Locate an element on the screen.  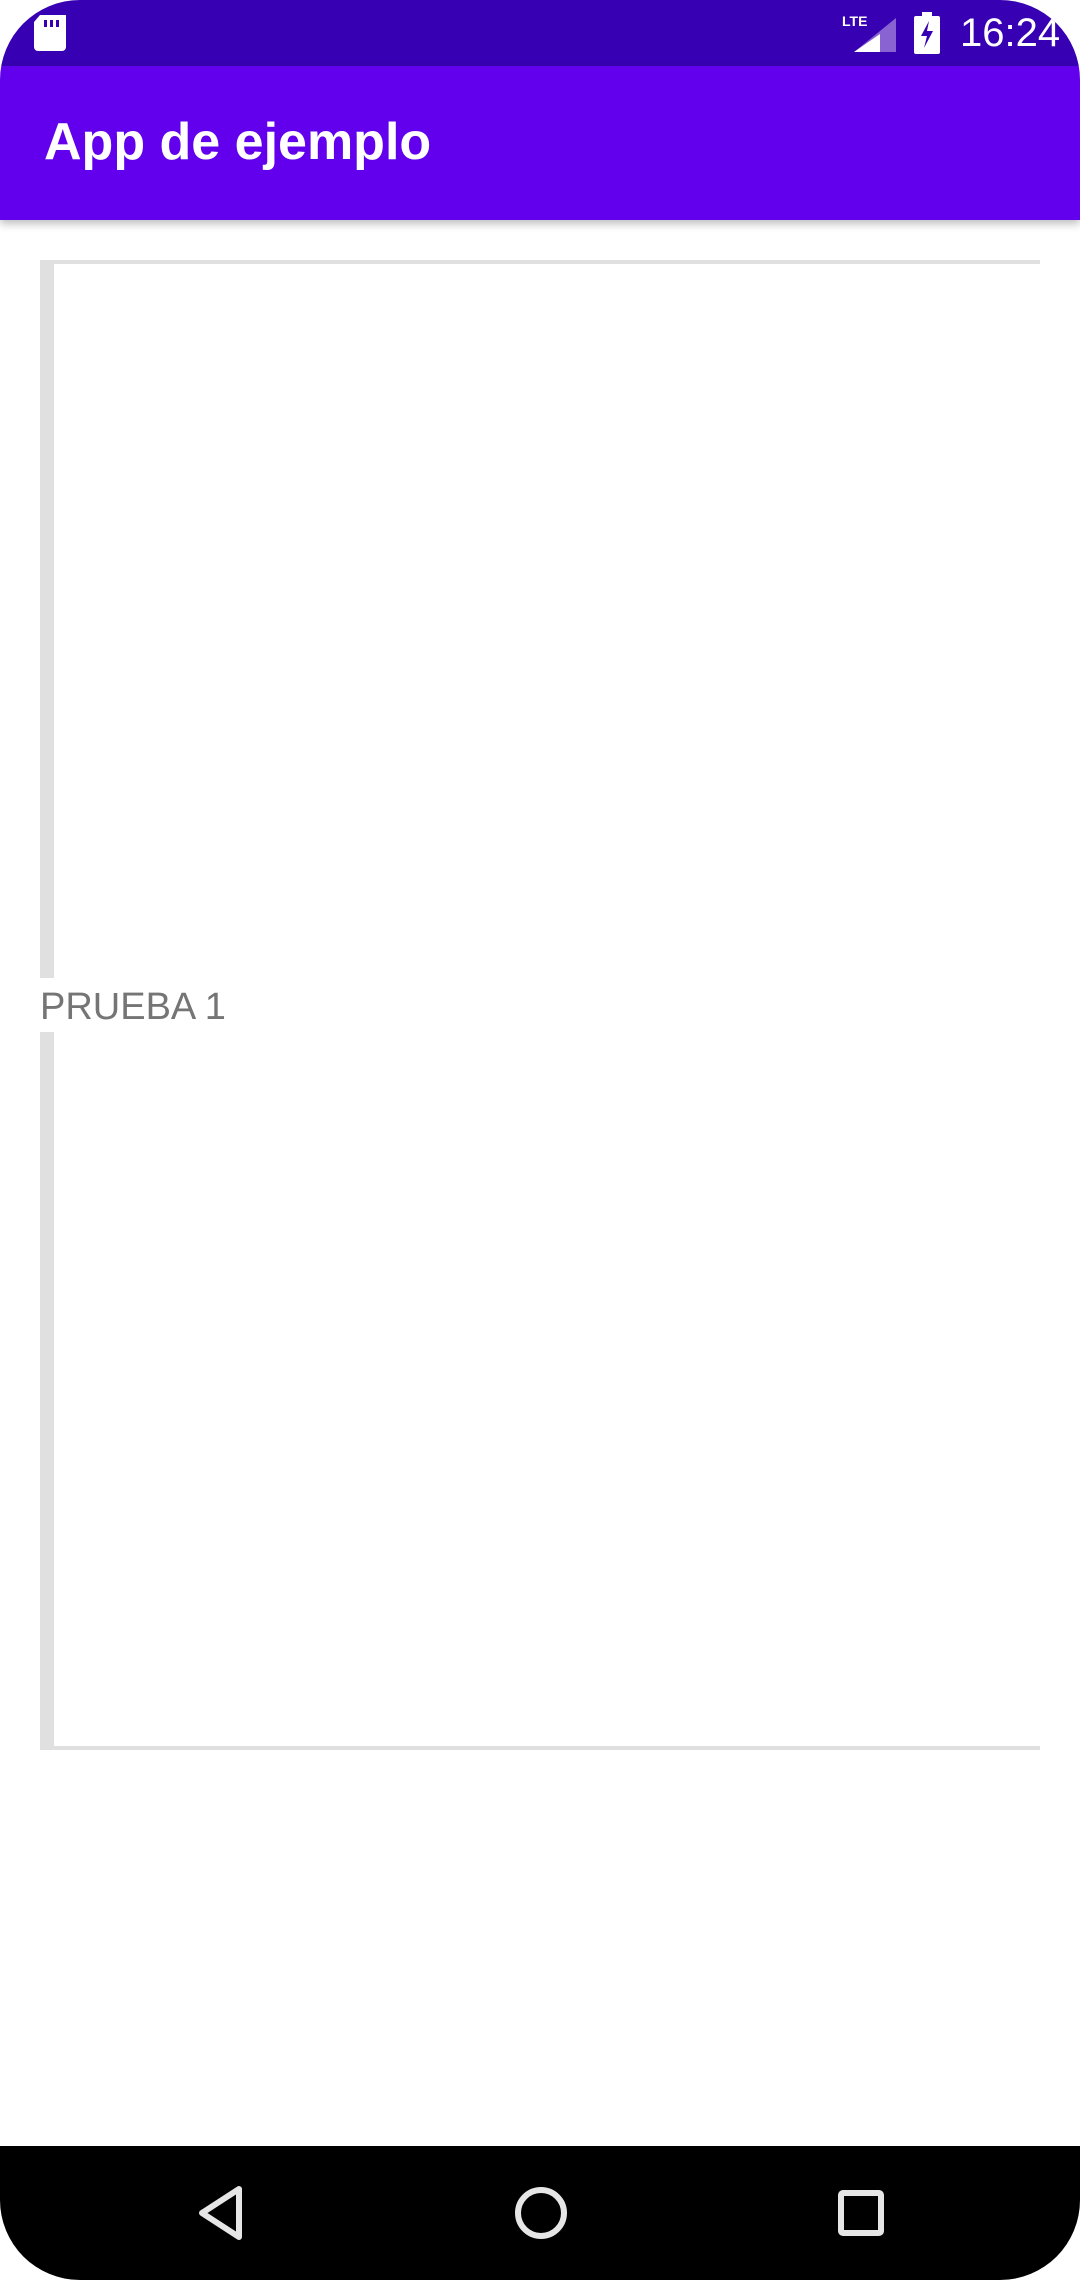
home-icon is located at coordinates (541, 2213).